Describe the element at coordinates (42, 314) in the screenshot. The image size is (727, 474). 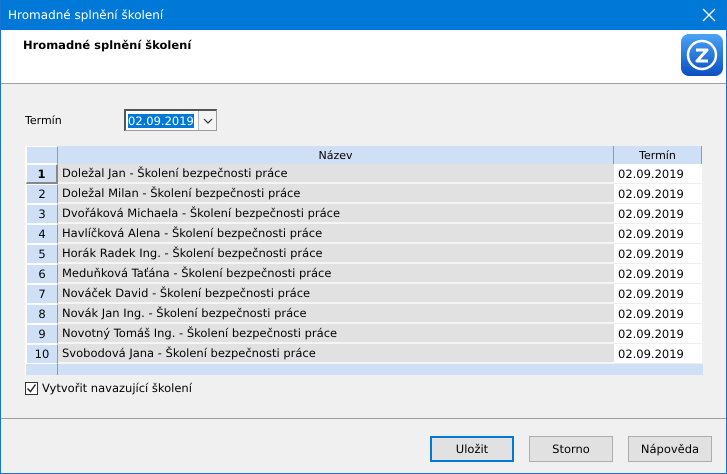
I see `row-number: 8` at that location.